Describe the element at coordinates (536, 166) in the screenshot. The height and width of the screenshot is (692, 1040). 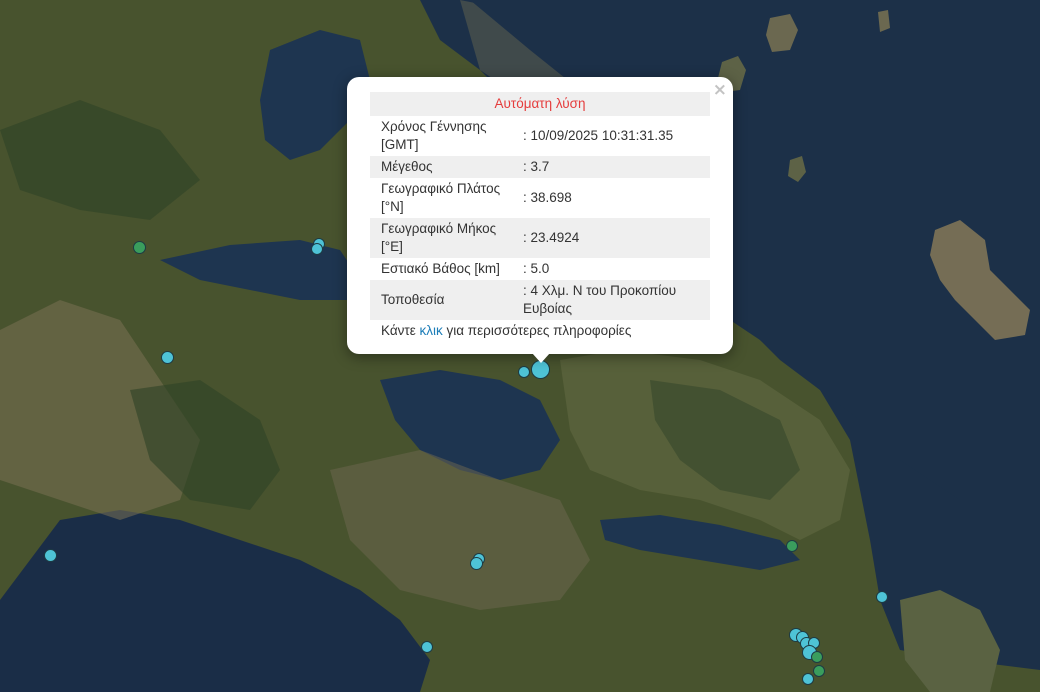
I see `row-value: : 3.7` at that location.